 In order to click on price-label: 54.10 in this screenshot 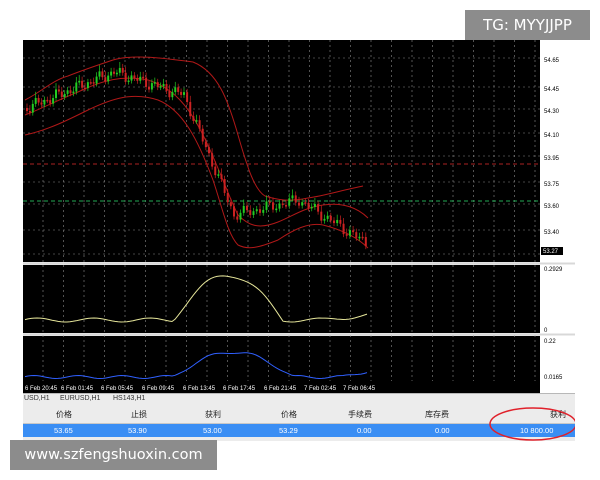, I will do `click(552, 136)`.